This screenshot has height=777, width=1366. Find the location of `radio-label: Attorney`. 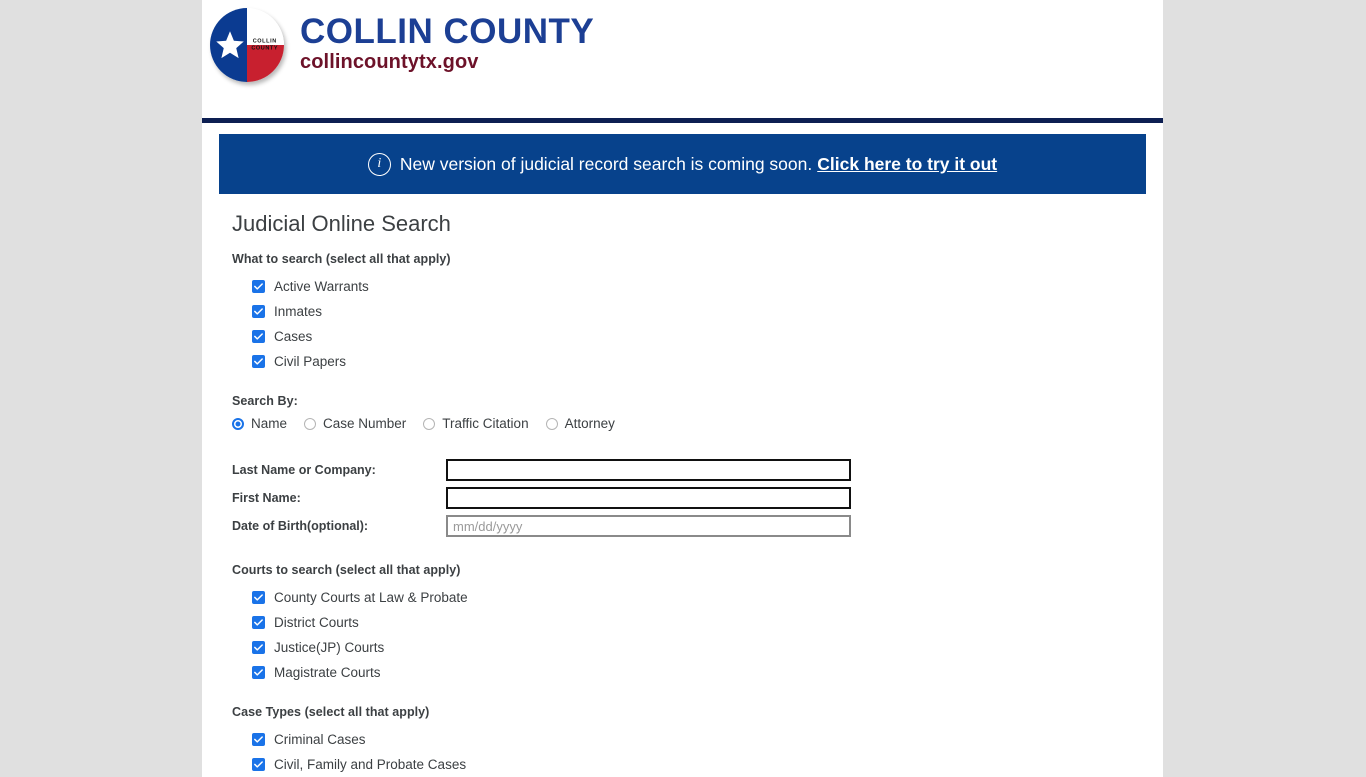

radio-label: Attorney is located at coordinates (589, 423).